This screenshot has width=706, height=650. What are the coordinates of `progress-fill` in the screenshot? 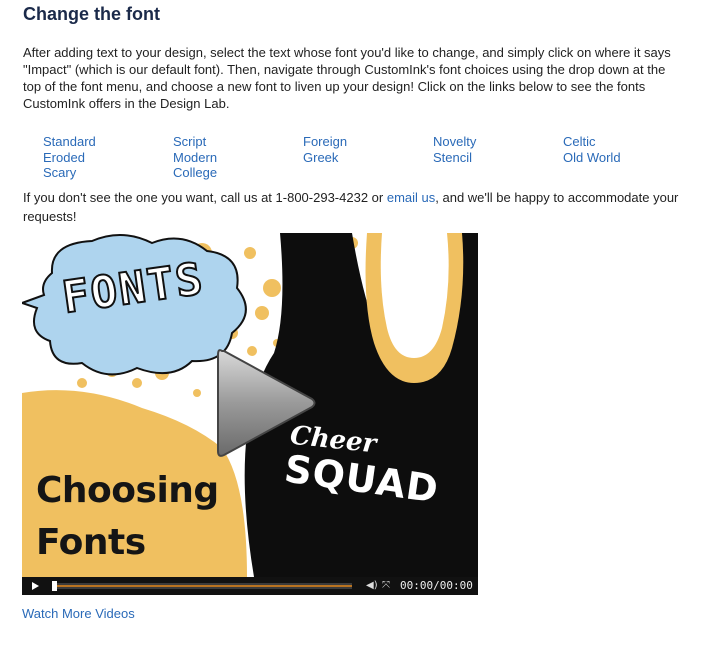 It's located at (202, 586).